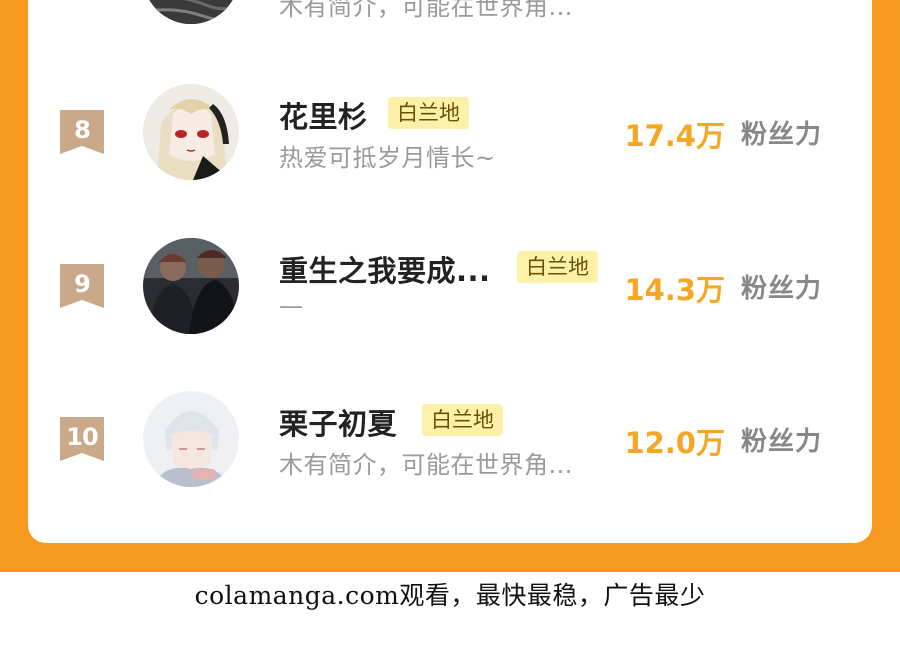 The height and width of the screenshot is (650, 900). What do you see at coordinates (674, 136) in the screenshot?
I see `fans-value: 17.4万` at bounding box center [674, 136].